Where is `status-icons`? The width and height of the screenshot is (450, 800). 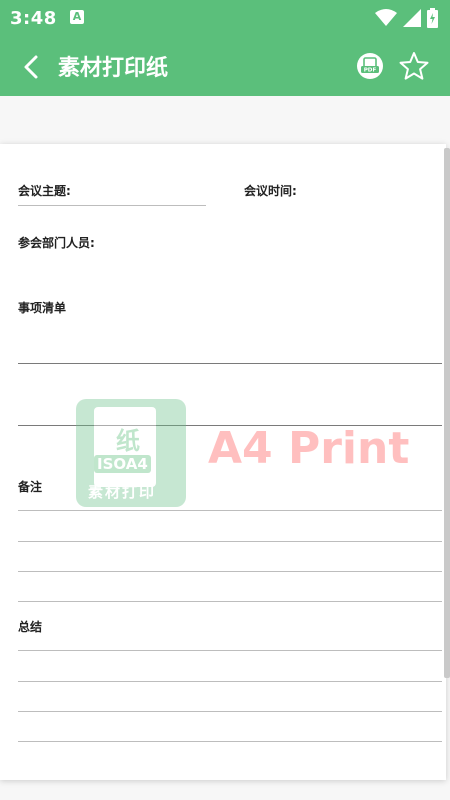 status-icons is located at coordinates (406, 18).